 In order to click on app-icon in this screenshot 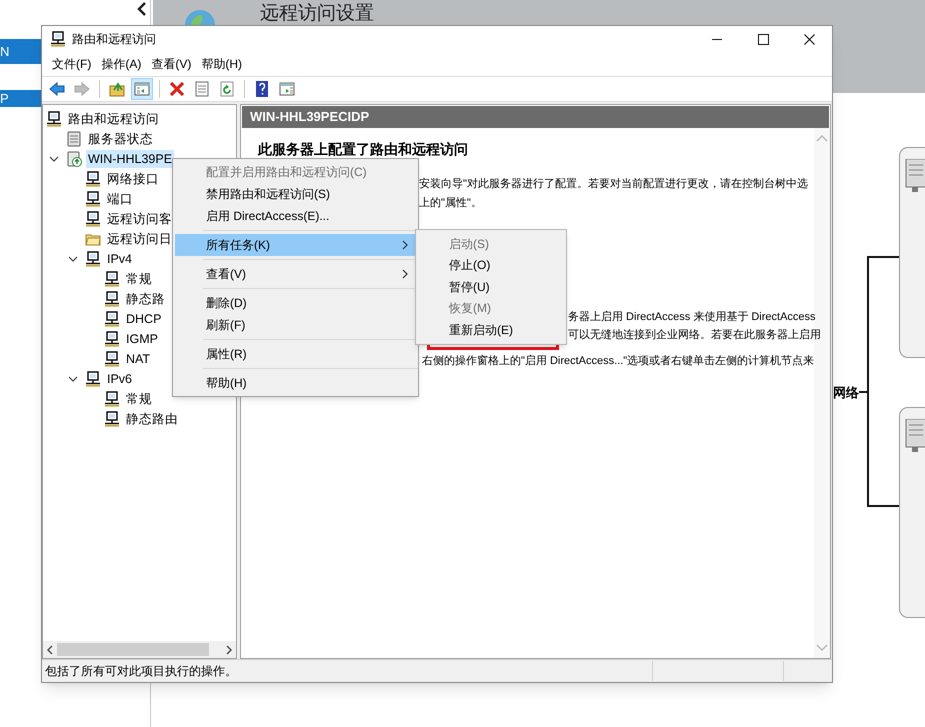, I will do `click(58, 39)`.